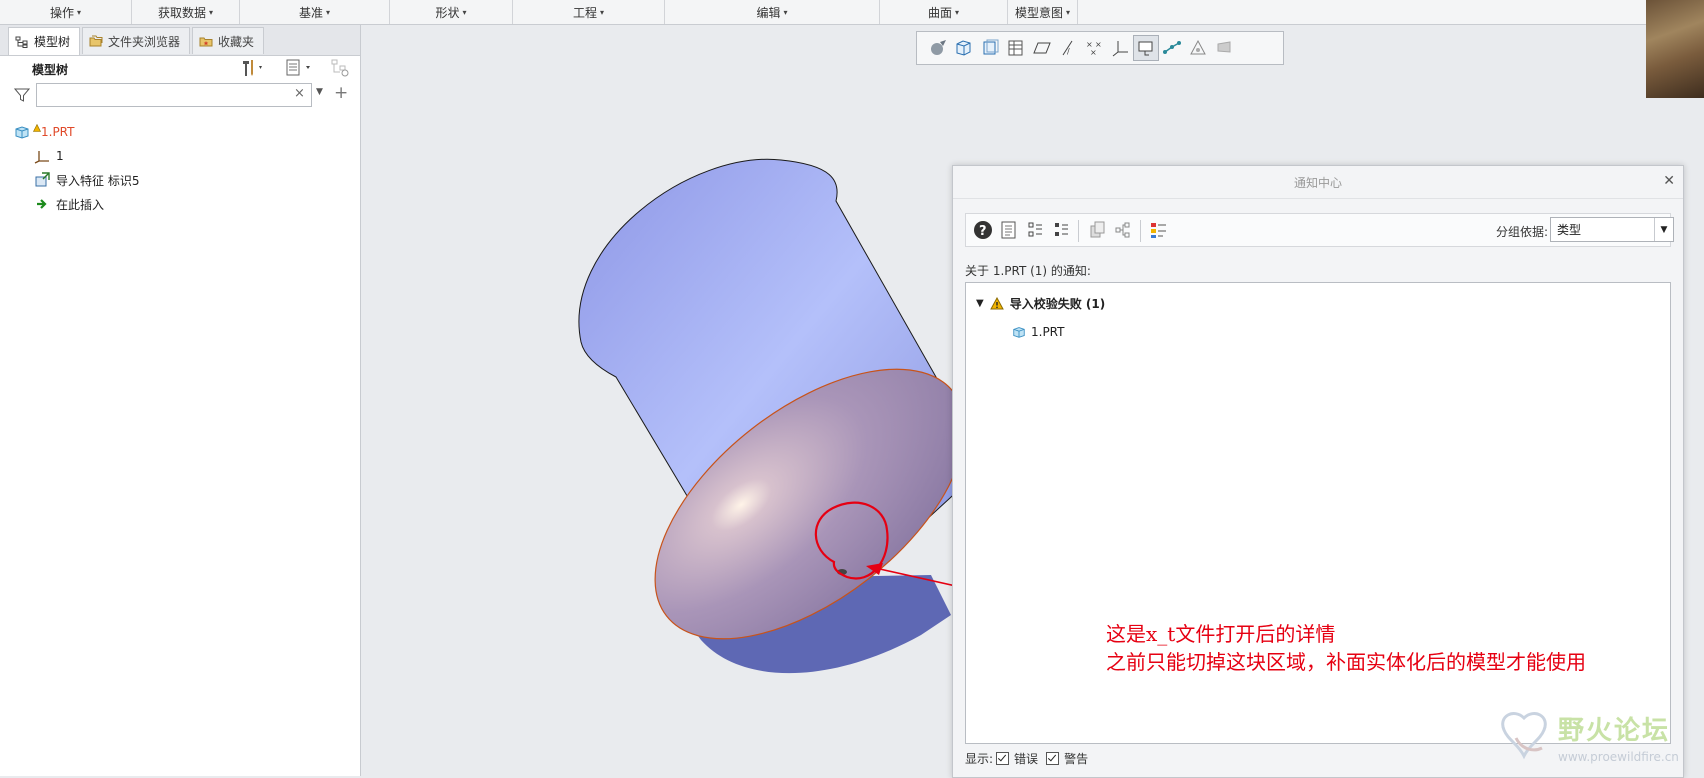  What do you see at coordinates (979, 759) in the screenshot?
I see `show-label: 显示:` at bounding box center [979, 759].